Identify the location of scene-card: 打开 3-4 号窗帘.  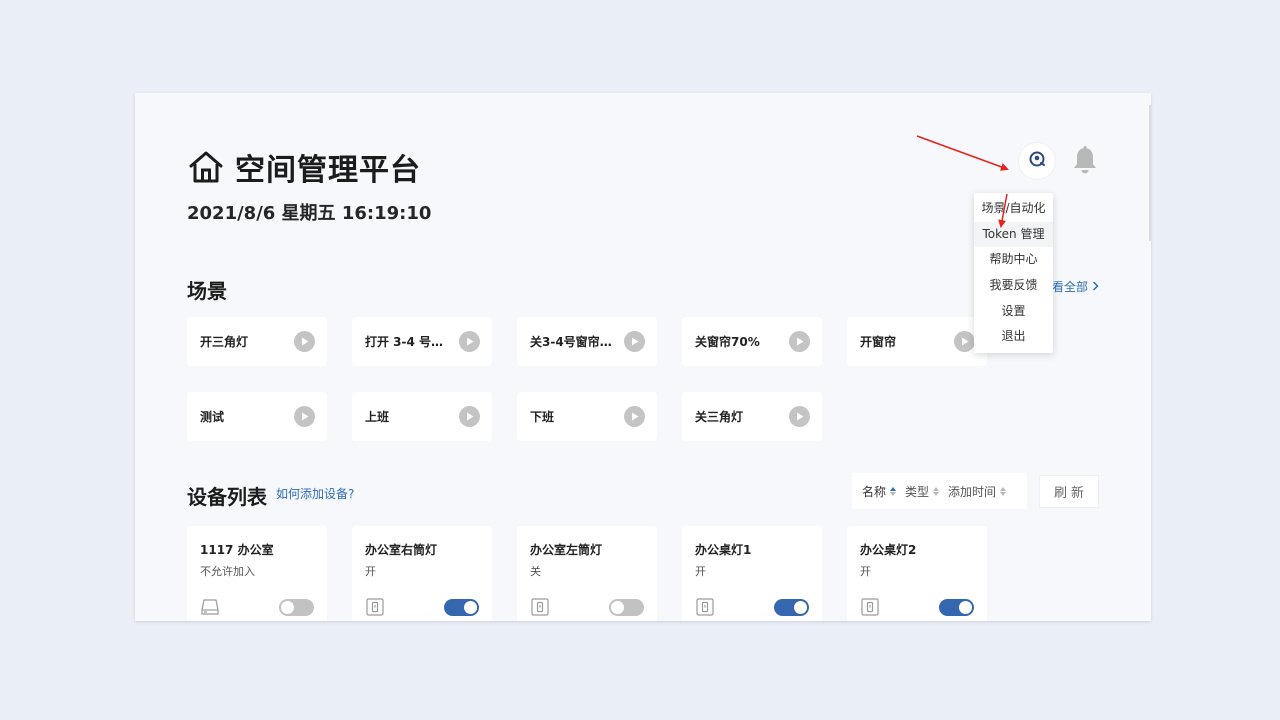
(422, 341).